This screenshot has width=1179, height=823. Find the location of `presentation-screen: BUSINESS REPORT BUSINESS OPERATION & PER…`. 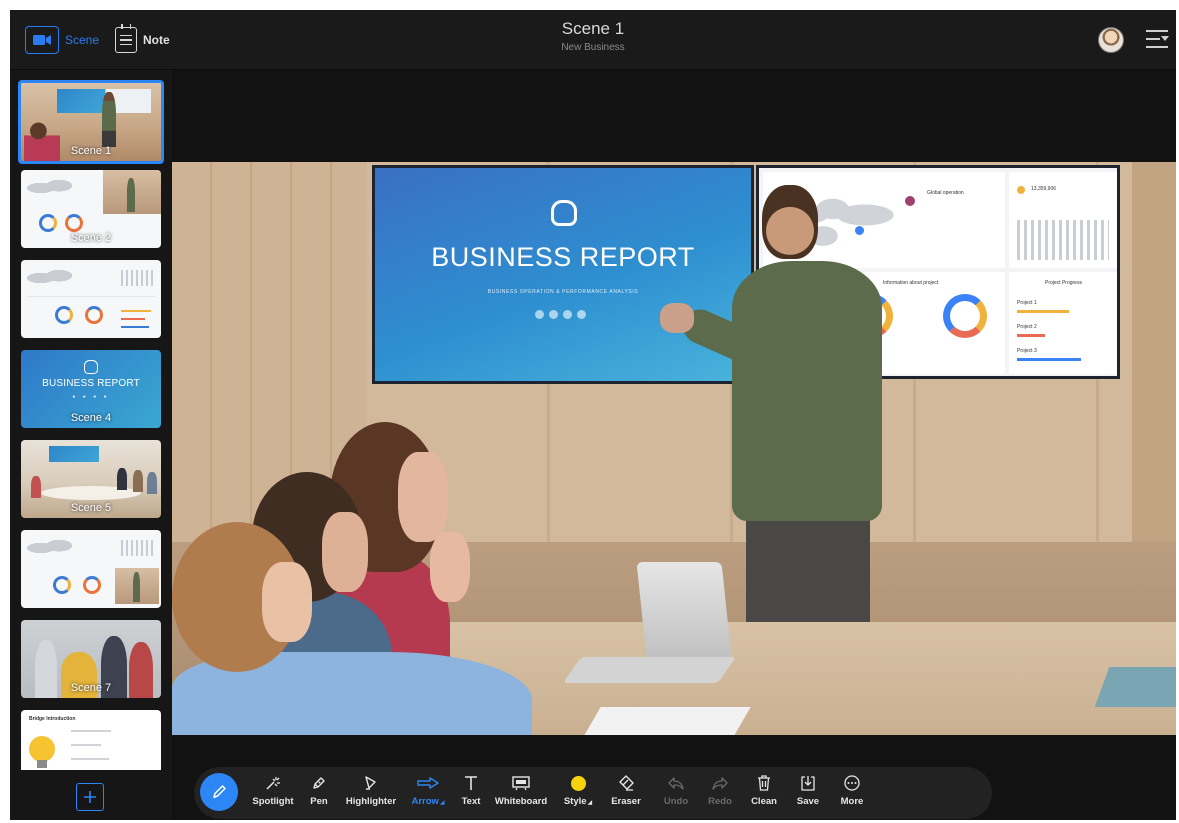

presentation-screen: BUSINESS REPORT BUSINESS OPERATION & PER… is located at coordinates (563, 274).